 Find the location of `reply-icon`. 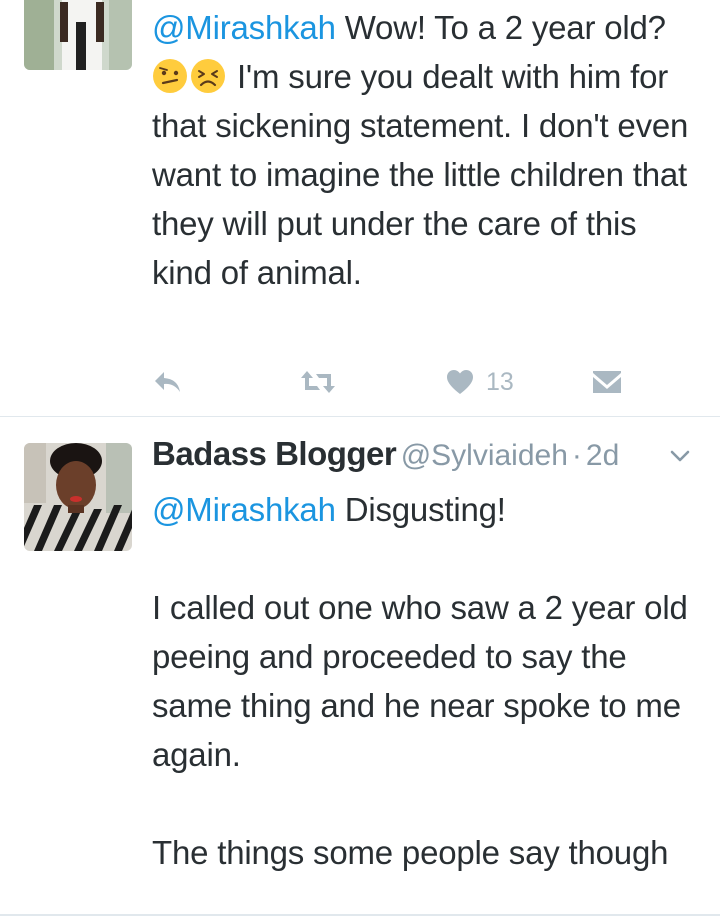

reply-icon is located at coordinates (167, 382).